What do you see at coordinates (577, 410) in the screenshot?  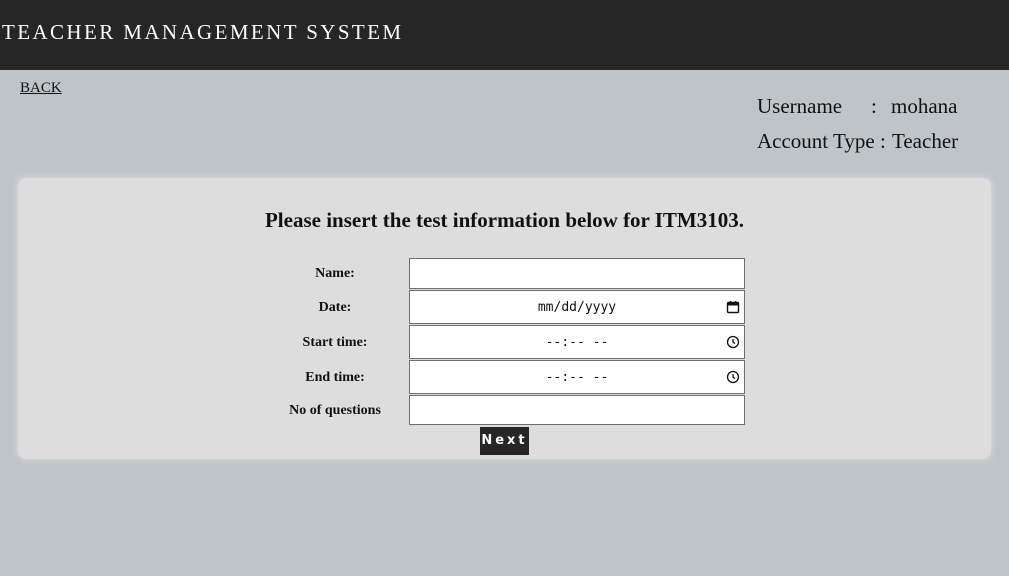 I see `num-questions-input` at bounding box center [577, 410].